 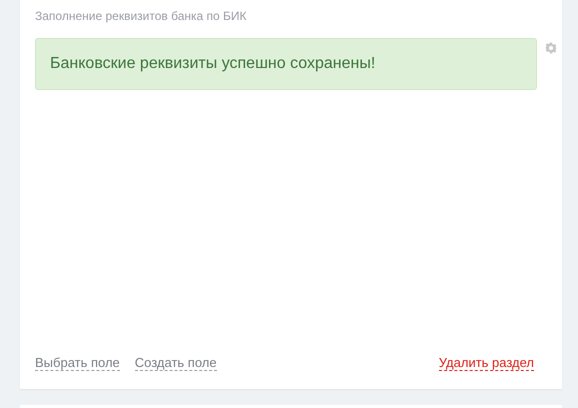 What do you see at coordinates (175, 363) in the screenshot?
I see `action-link: Создать поле` at bounding box center [175, 363].